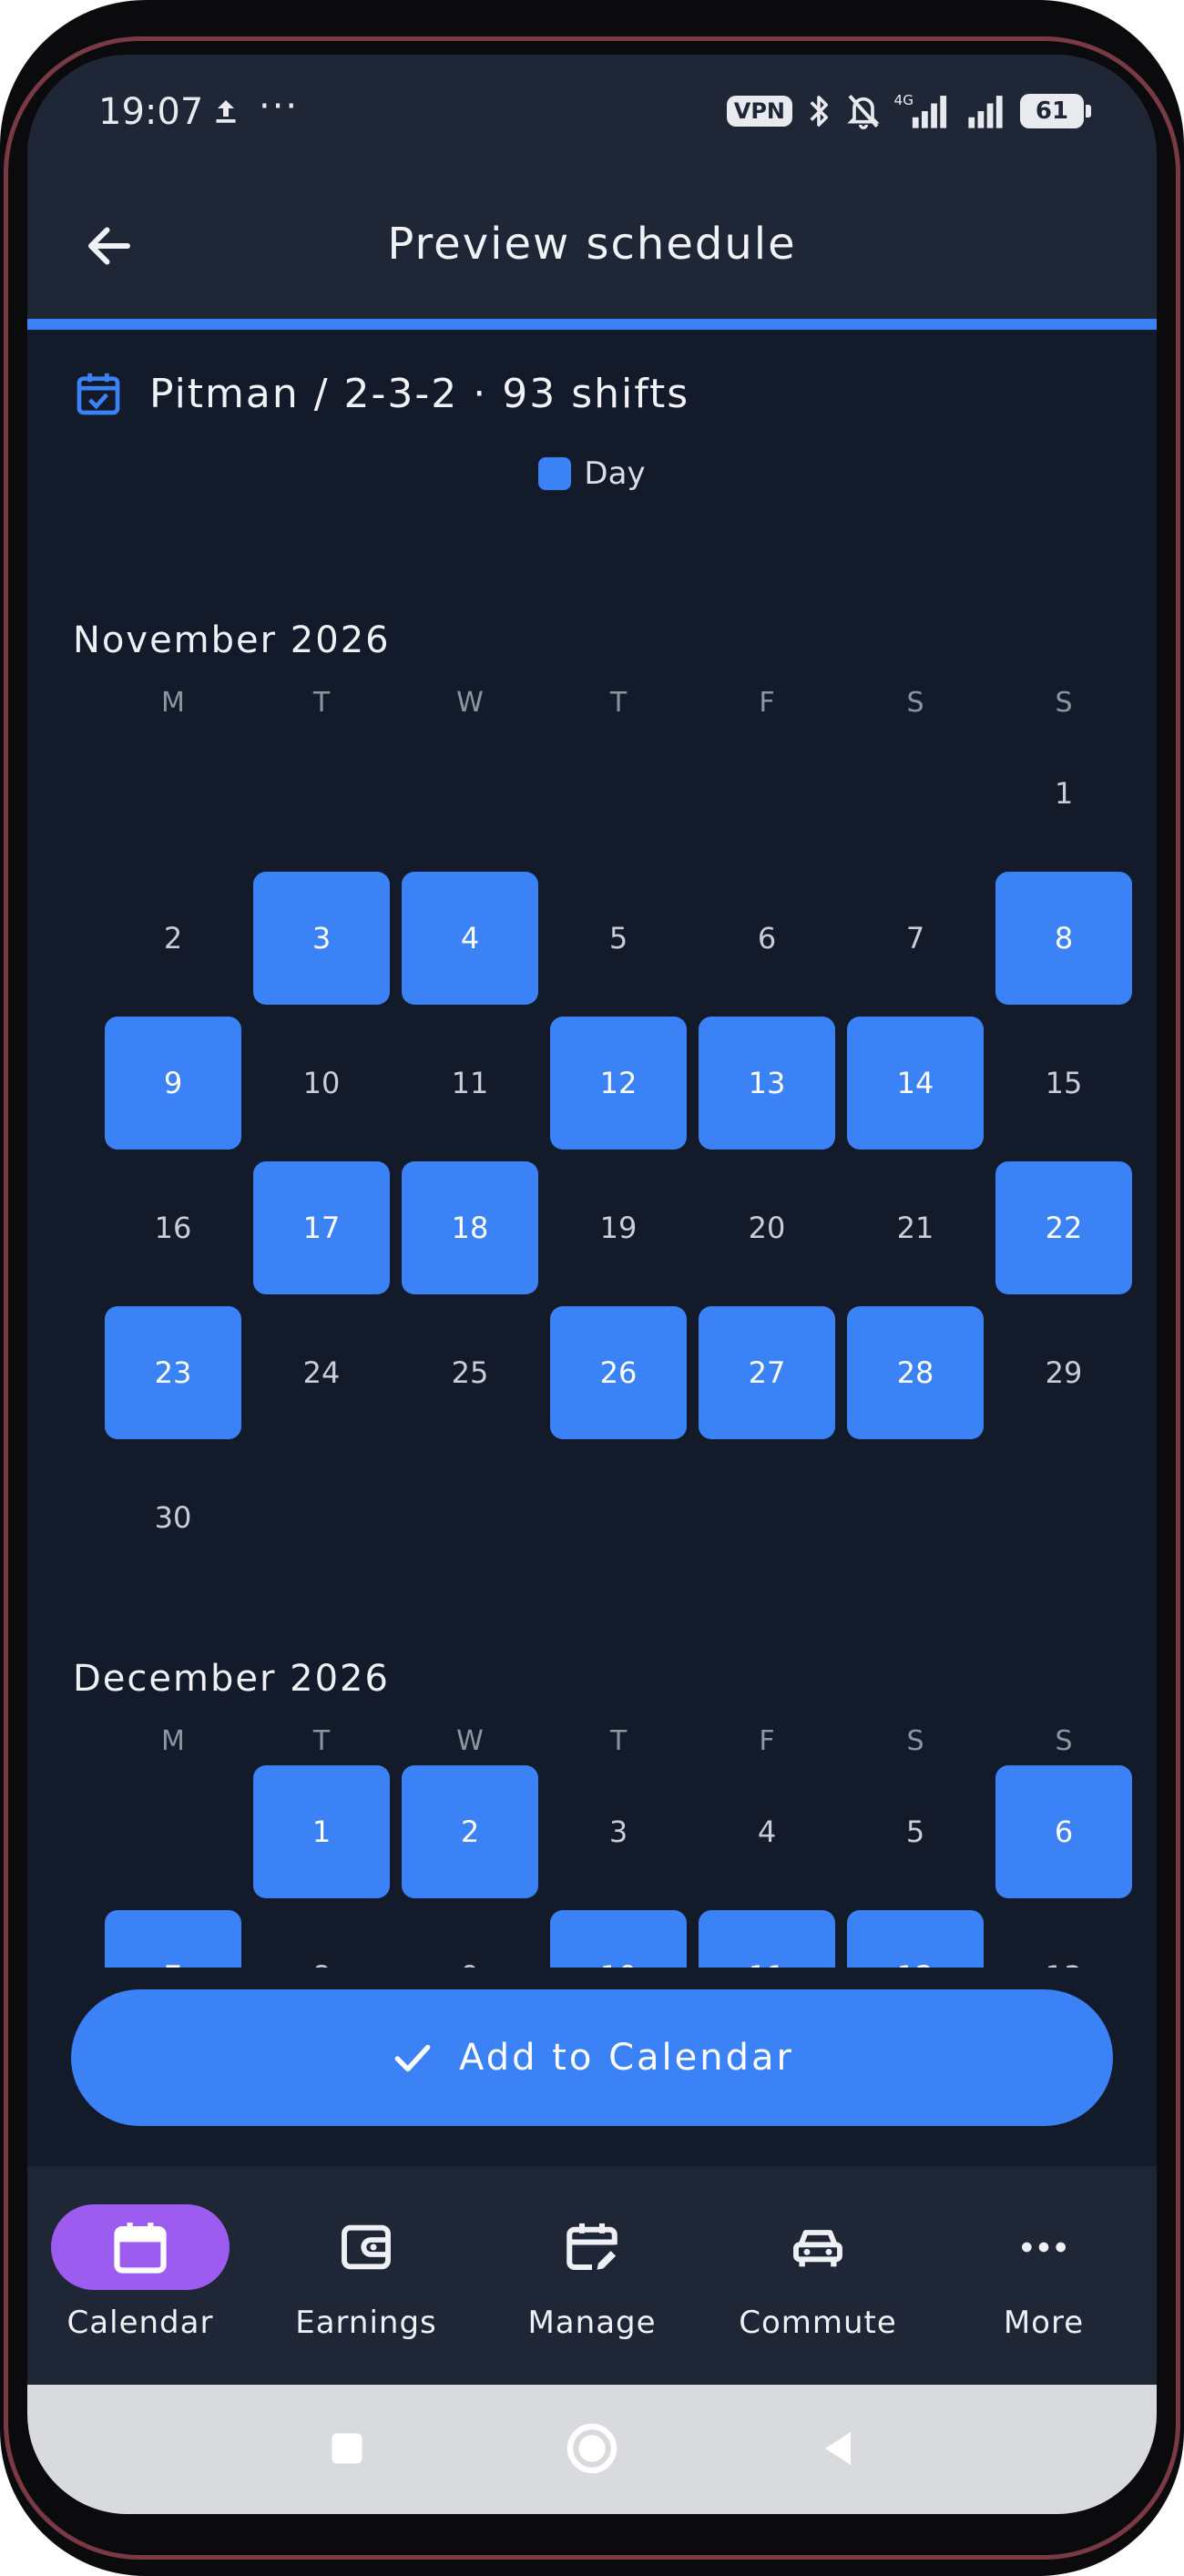  Describe the element at coordinates (321, 1831) in the screenshot. I see `day-cell-shift: 1` at that location.